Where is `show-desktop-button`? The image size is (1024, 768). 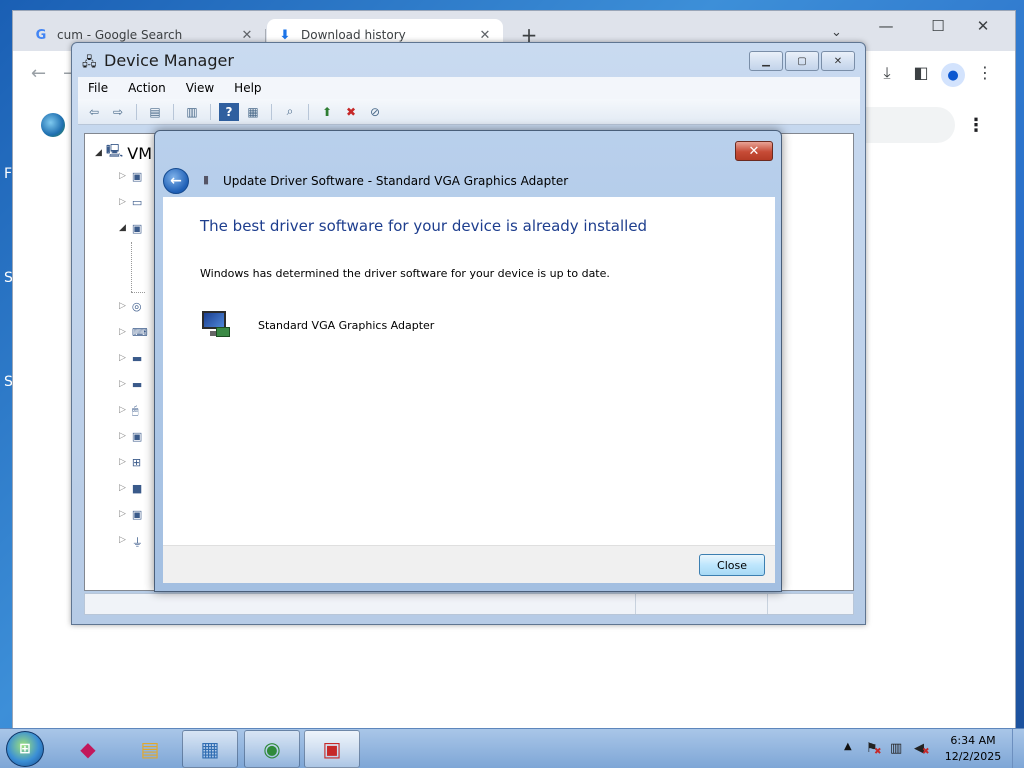 show-desktop-button is located at coordinates (1018, 748).